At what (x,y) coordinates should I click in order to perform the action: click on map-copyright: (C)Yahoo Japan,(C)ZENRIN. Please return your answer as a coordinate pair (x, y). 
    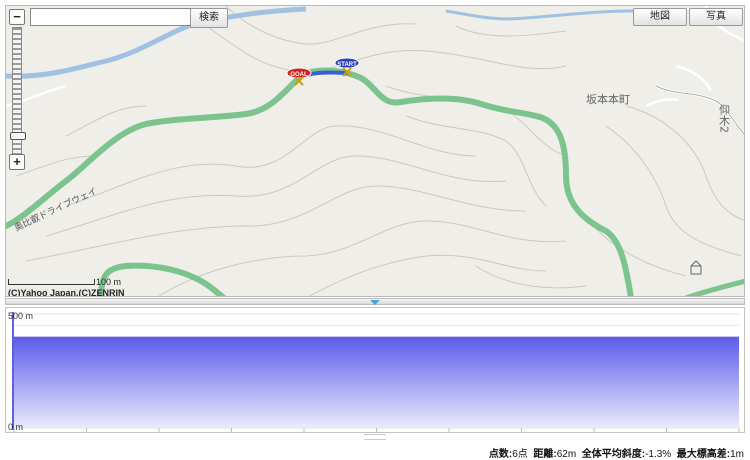
    Looking at the image, I should click on (66, 292).